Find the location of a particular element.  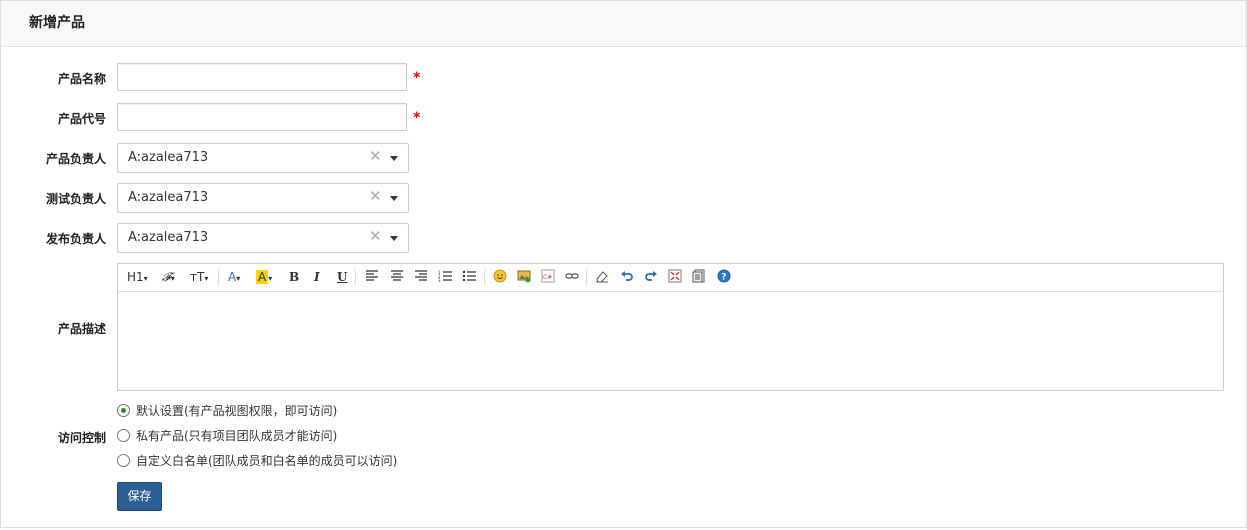

svg-text: C# is located at coordinates (547, 277).